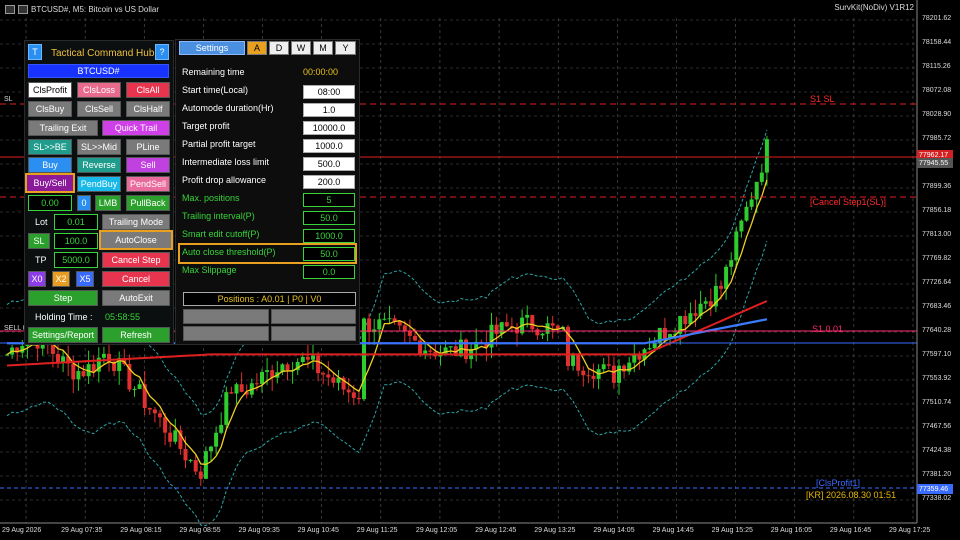 This screenshot has width=960, height=540. What do you see at coordinates (148, 147) in the screenshot?
I see `pline-button: PLine` at bounding box center [148, 147].